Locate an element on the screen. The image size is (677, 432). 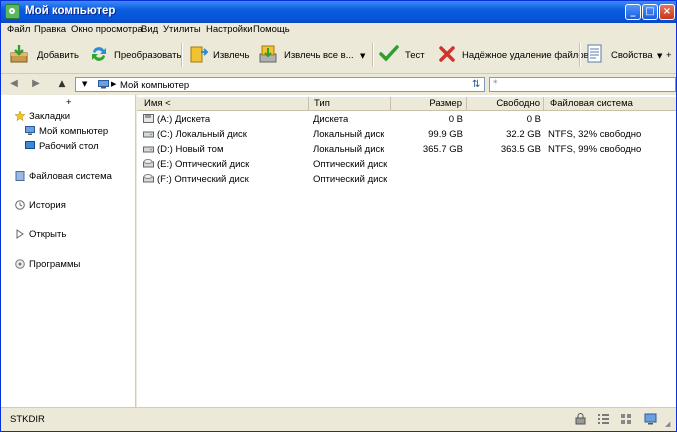
tiles-view-icon is located at coordinates (626, 419).